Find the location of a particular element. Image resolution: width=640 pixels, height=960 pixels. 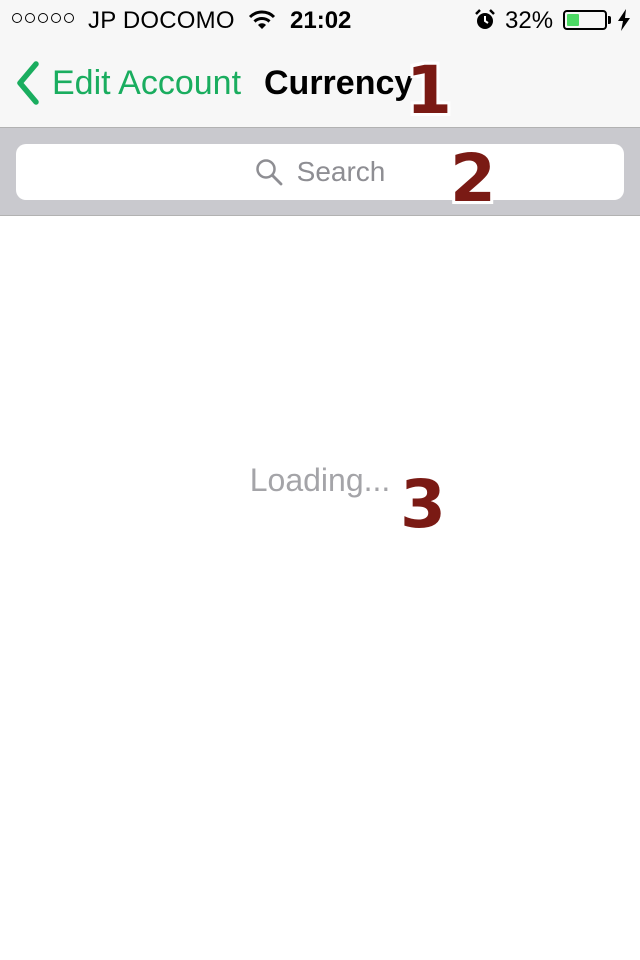

status-time: 21:02 is located at coordinates (321, 20).